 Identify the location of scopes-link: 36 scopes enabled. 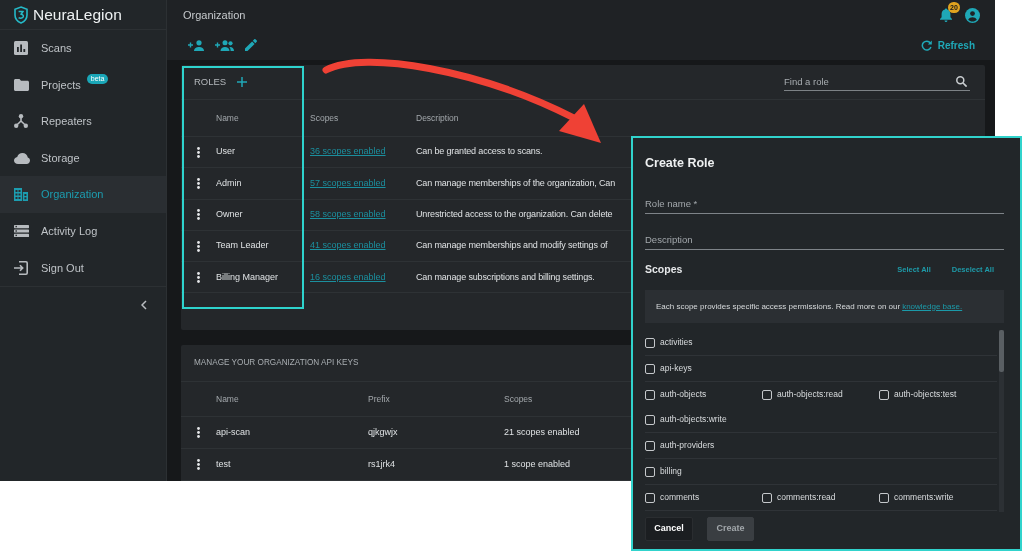
(348, 152).